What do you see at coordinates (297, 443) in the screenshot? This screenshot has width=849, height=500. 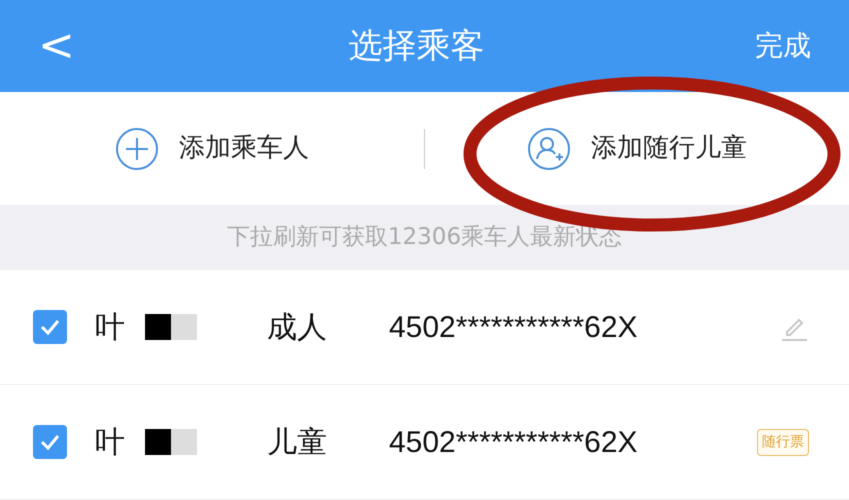 I see `passenger-type: 儿童` at bounding box center [297, 443].